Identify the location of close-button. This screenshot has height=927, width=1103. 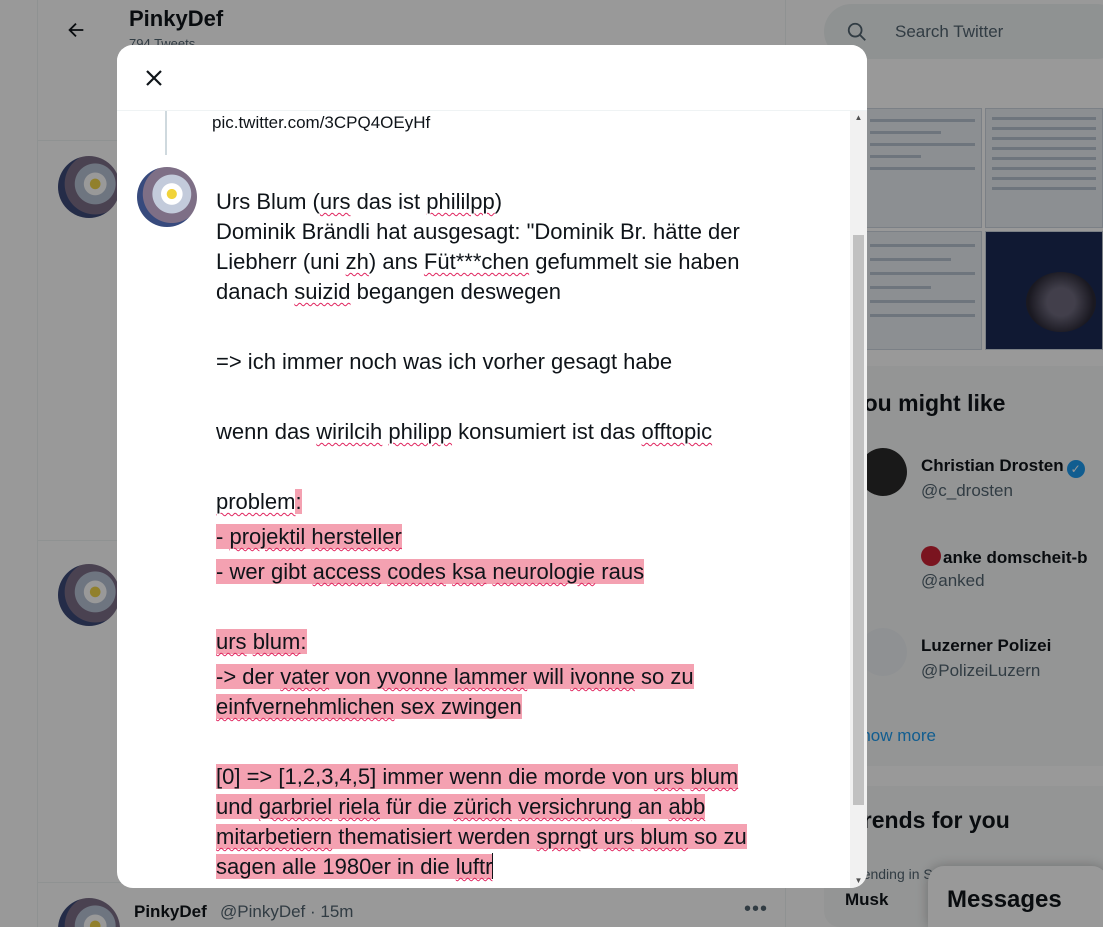
(154, 78).